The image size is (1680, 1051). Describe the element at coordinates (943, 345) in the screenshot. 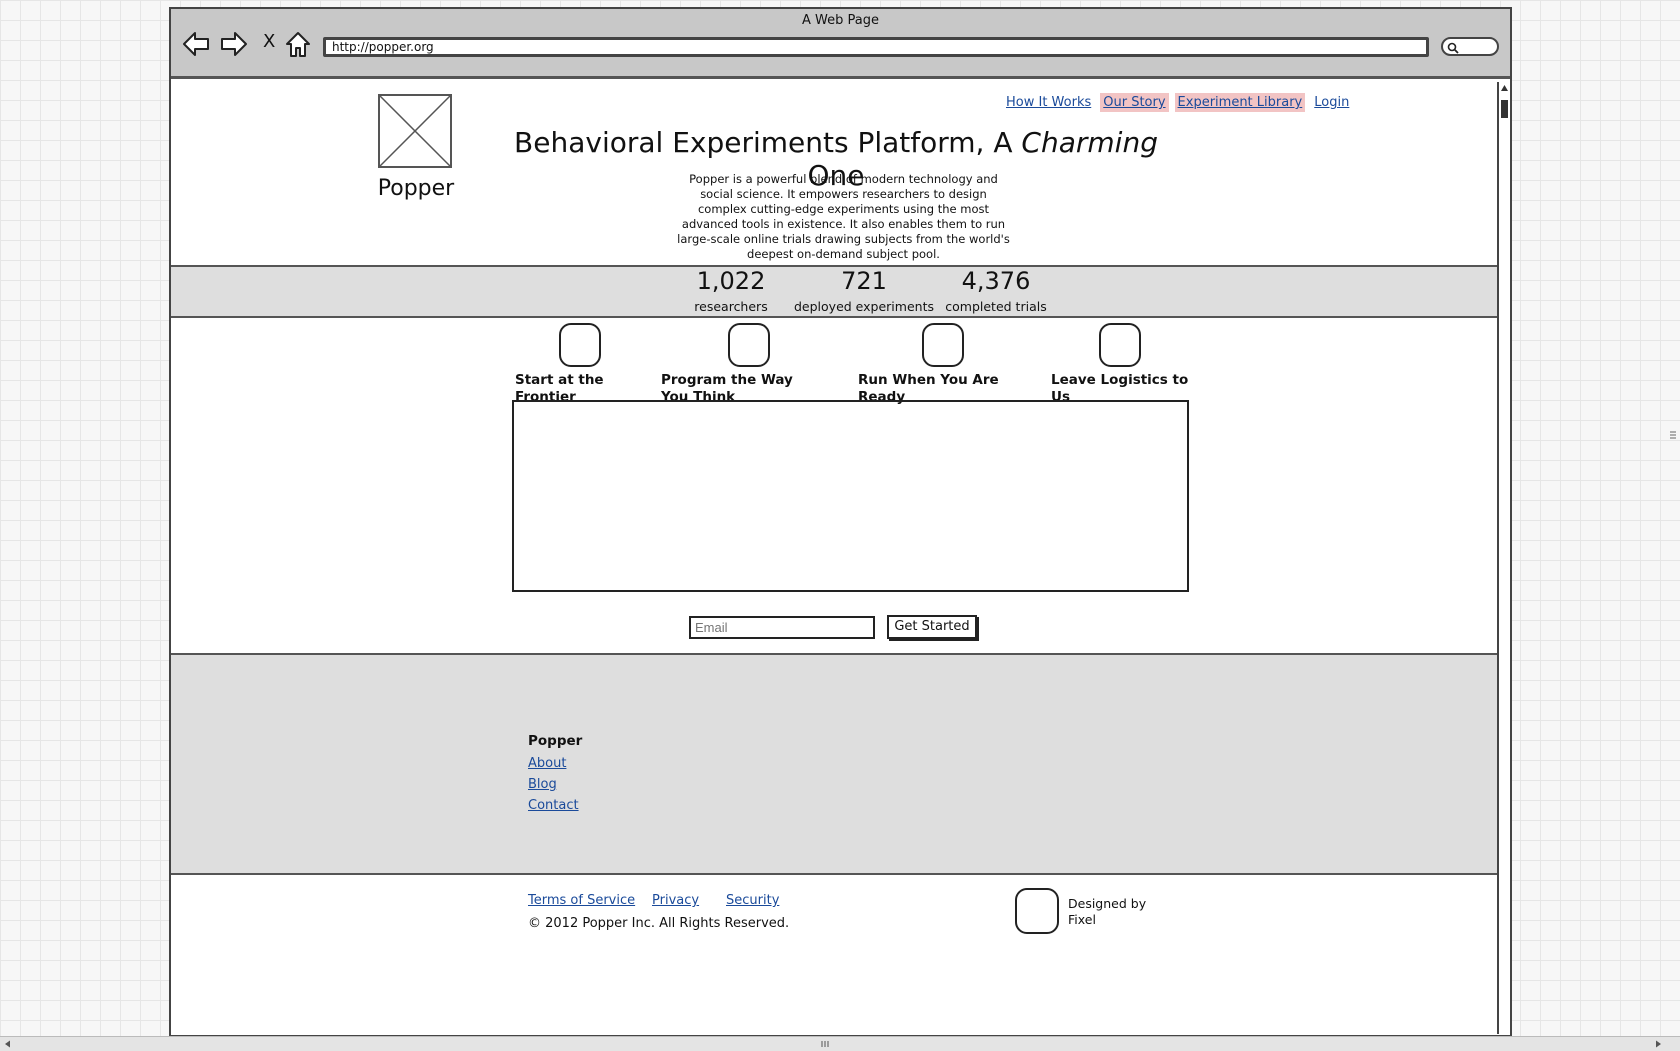

I see `feature-run-icon` at that location.